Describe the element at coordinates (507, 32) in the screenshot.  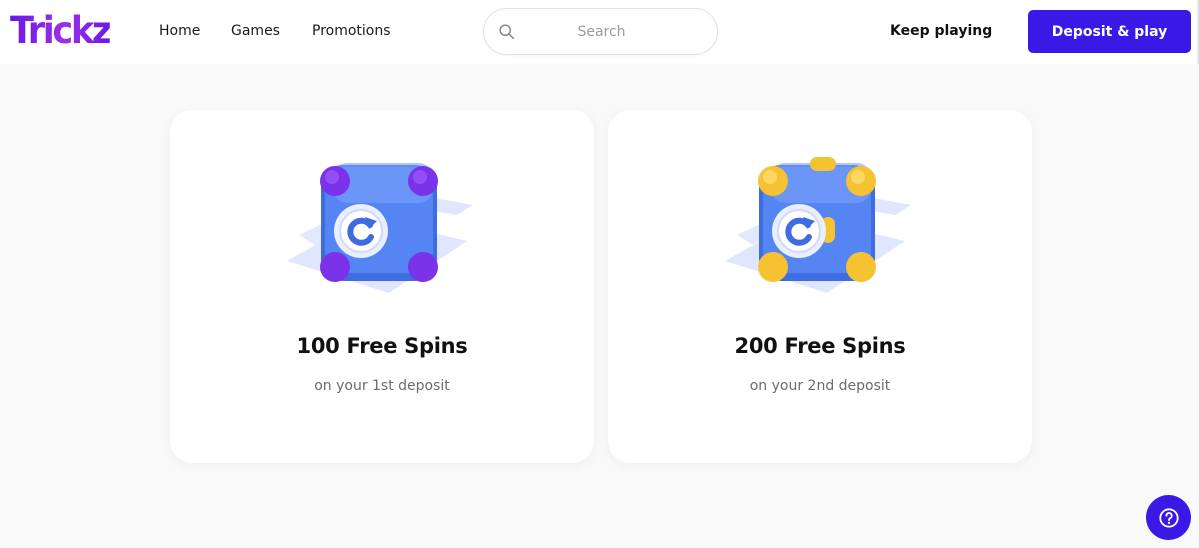
I see `search-icon` at that location.